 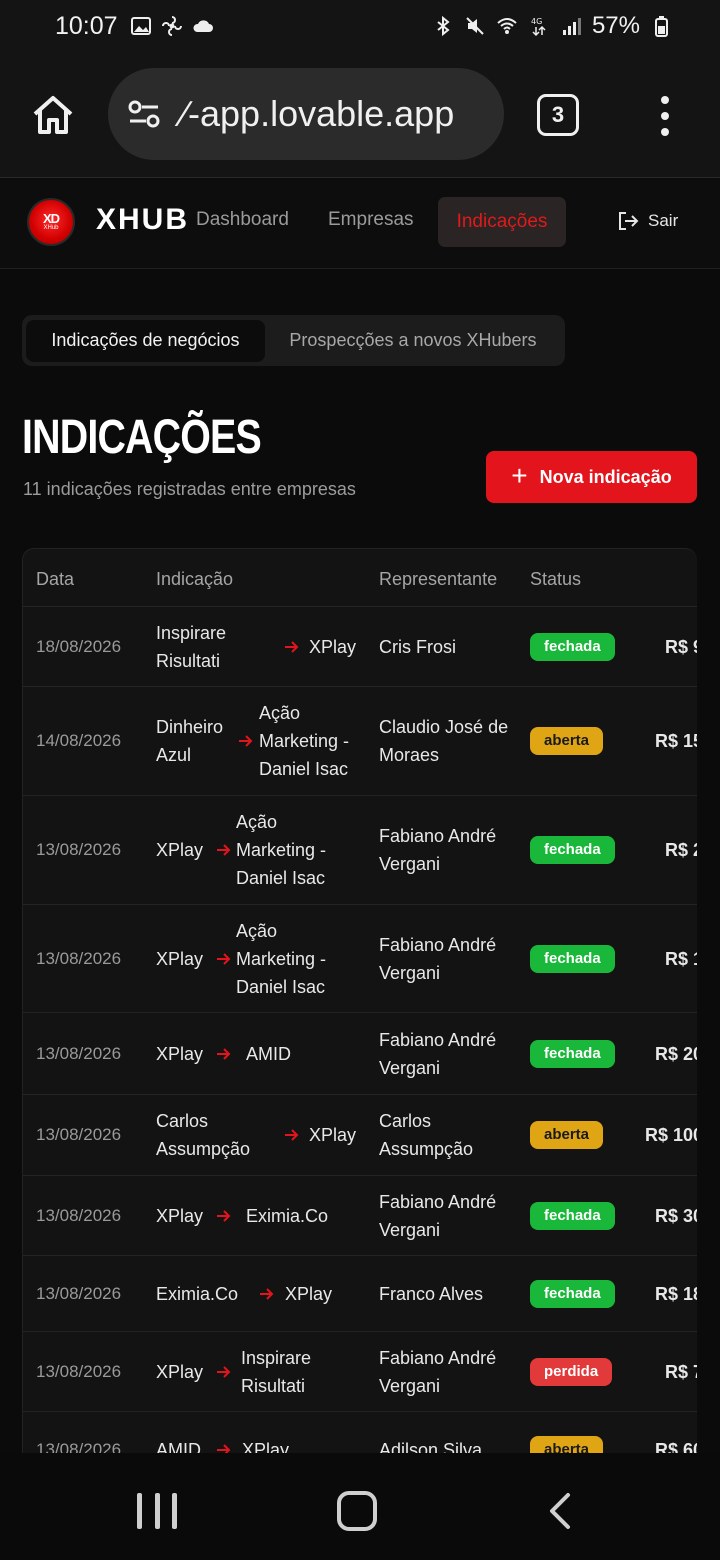 I want to click on home-nav-icon, so click(x=357, y=1511).